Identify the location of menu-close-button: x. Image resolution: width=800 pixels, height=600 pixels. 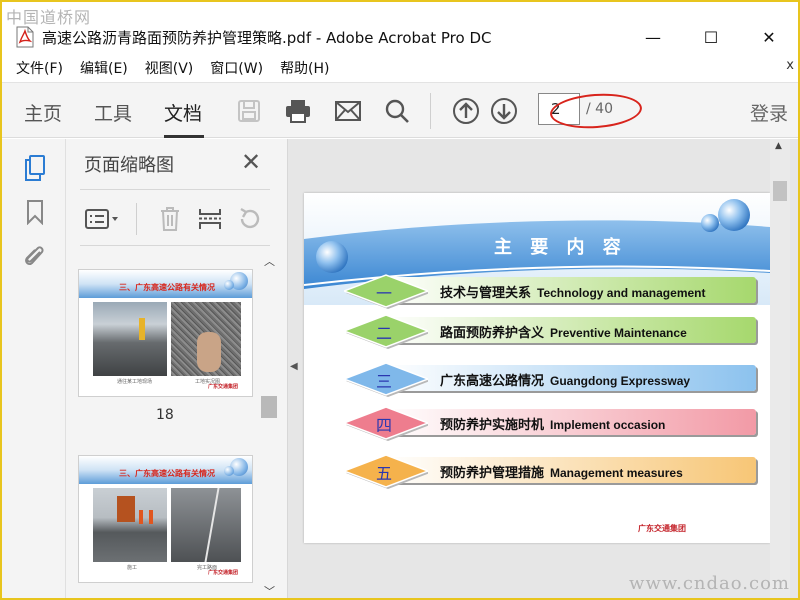
(790, 65).